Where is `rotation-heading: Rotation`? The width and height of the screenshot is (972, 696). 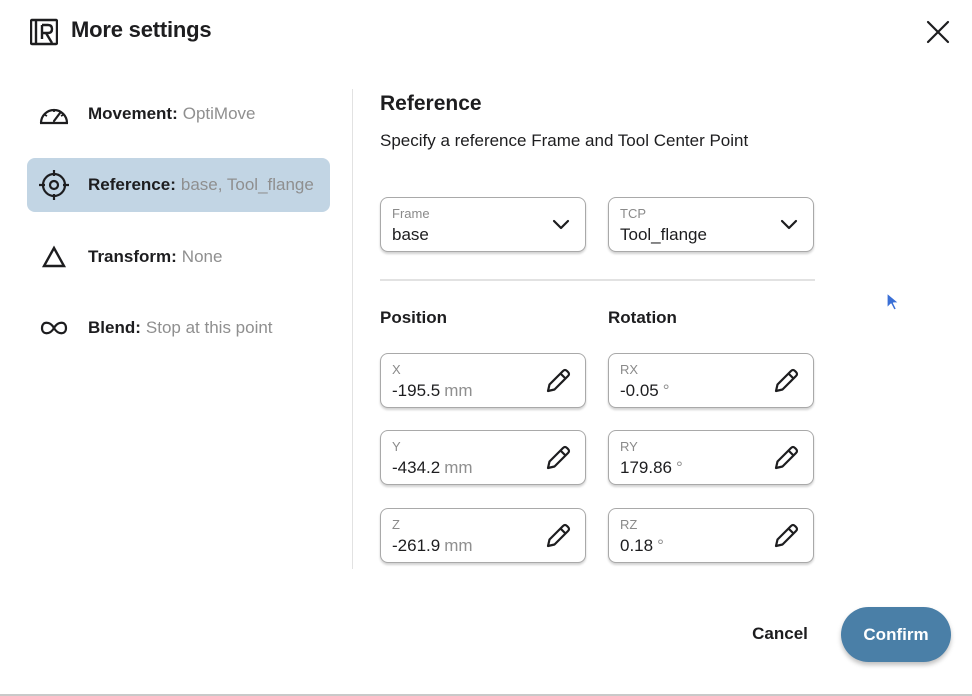 rotation-heading: Rotation is located at coordinates (642, 317).